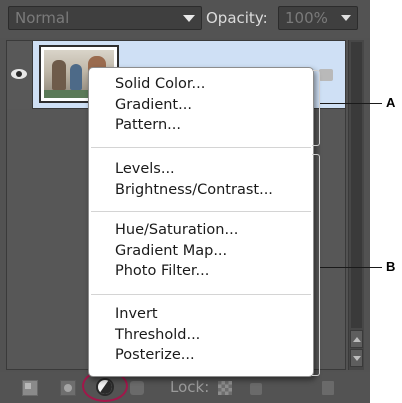 The image size is (402, 403). I want to click on callout-label-b: B, so click(391, 266).